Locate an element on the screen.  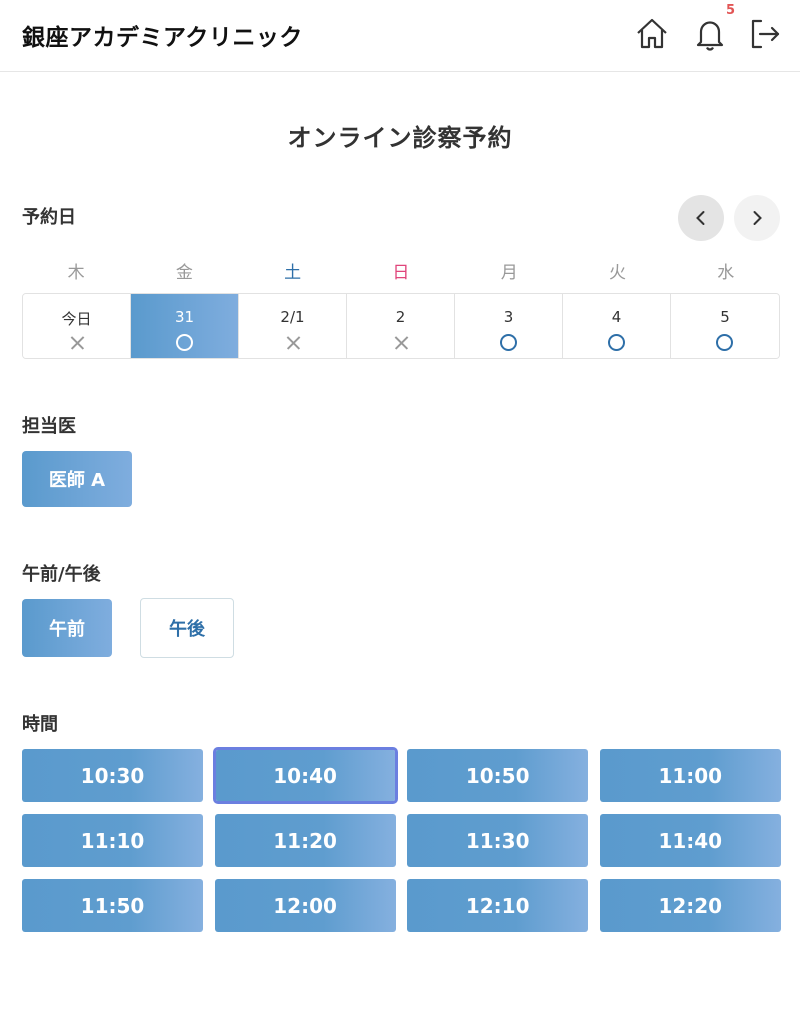
day-label: 今日 is located at coordinates (76, 319).